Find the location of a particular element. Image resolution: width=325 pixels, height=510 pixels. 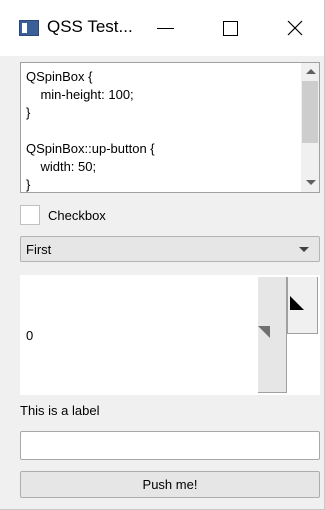

scroll-down-icon is located at coordinates (311, 182).